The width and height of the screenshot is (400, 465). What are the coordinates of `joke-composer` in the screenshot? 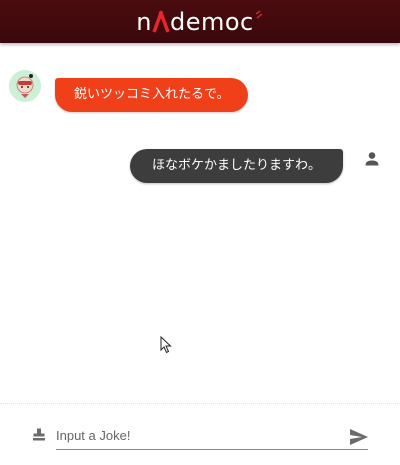 It's located at (200, 434).